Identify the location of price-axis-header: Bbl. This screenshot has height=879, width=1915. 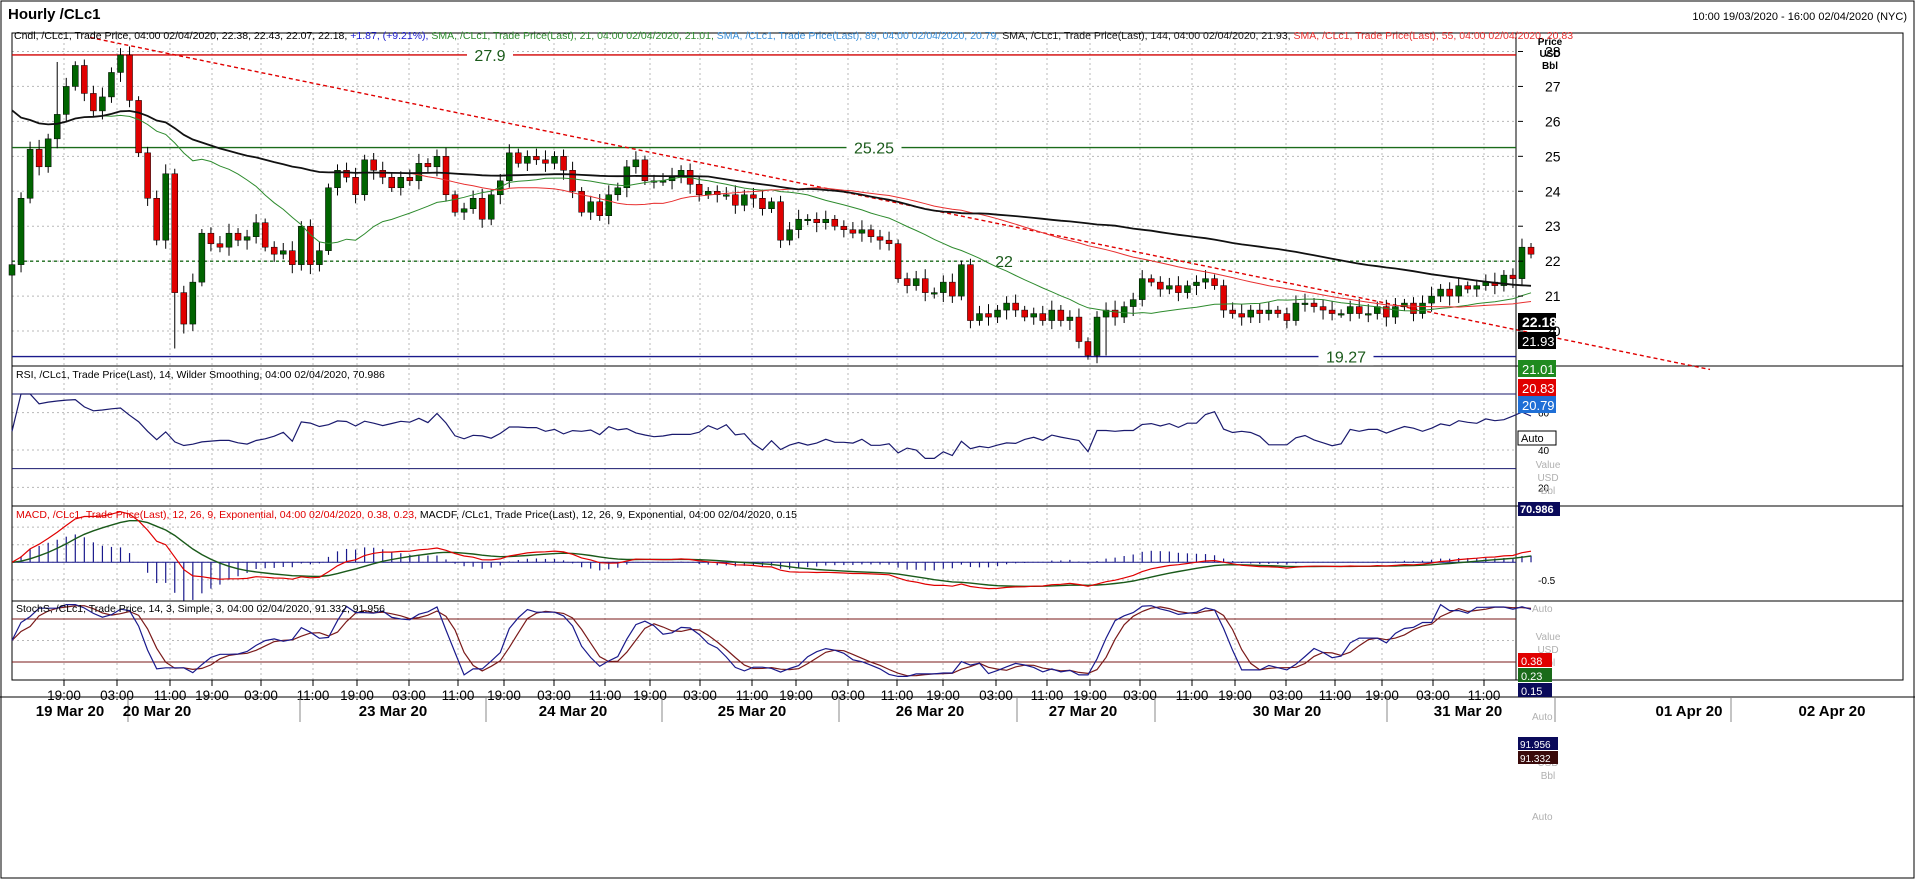
(1550, 66).